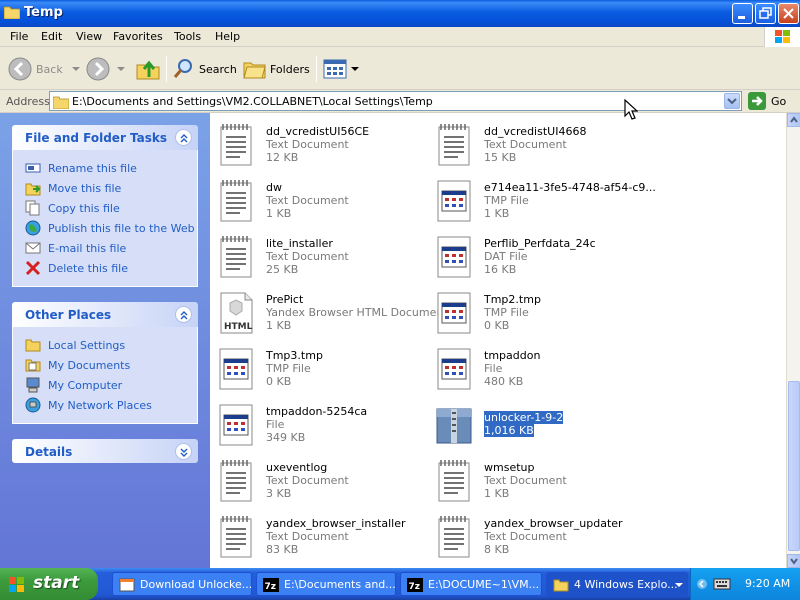 The height and width of the screenshot is (600, 800). Describe the element at coordinates (524, 417) in the screenshot. I see `file-name: unlocker-1-9-2` at that location.